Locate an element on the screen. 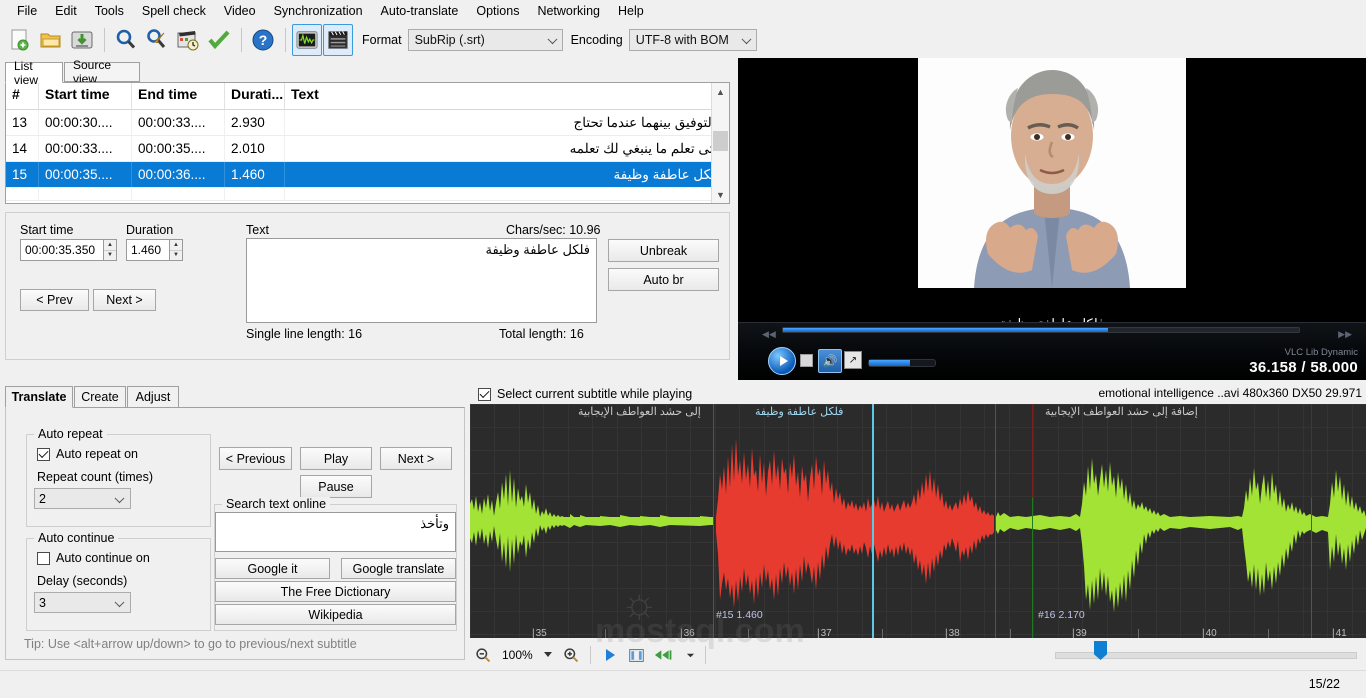  column-end-time: End time is located at coordinates (178, 96).